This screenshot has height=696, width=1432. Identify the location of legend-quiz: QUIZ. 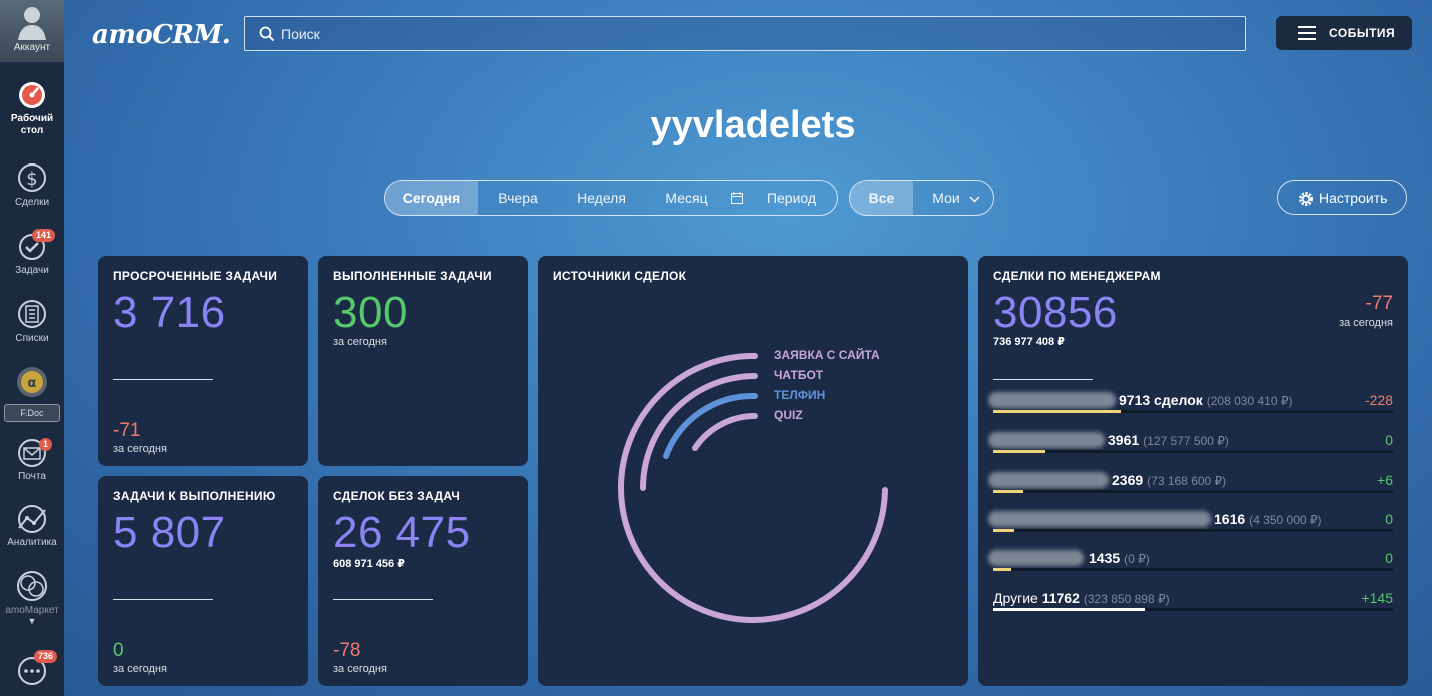
(788, 415).